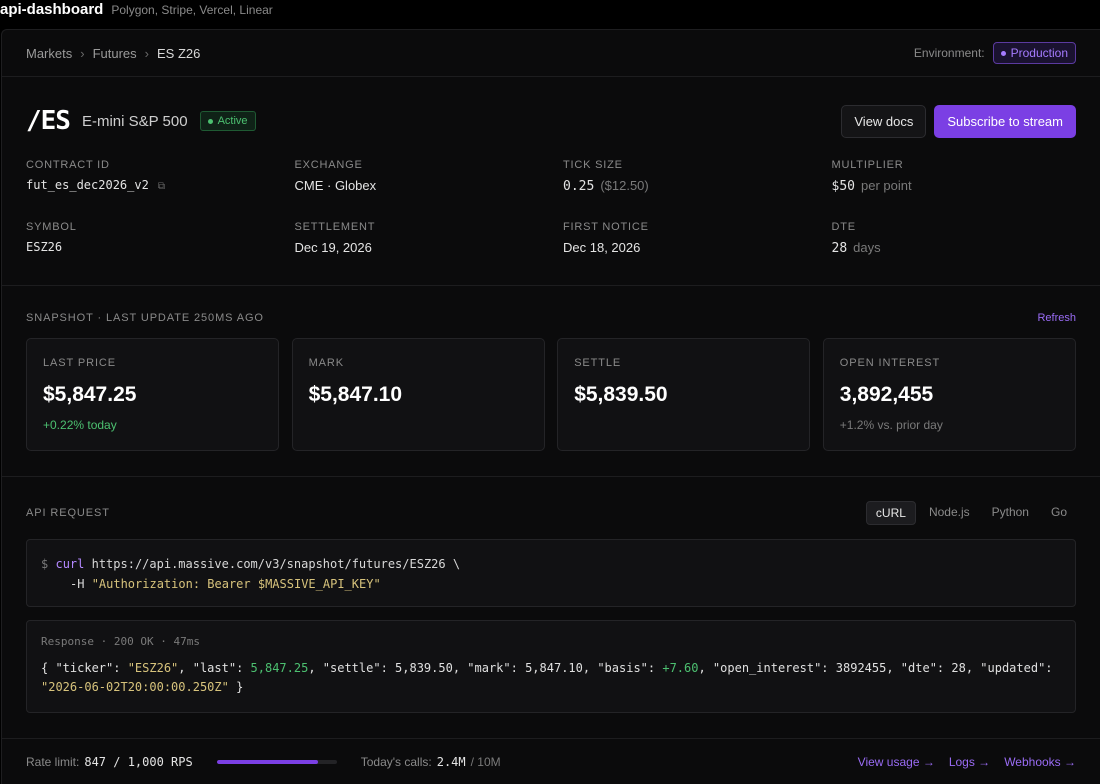  I want to click on tab-go: Go, so click(1059, 513).